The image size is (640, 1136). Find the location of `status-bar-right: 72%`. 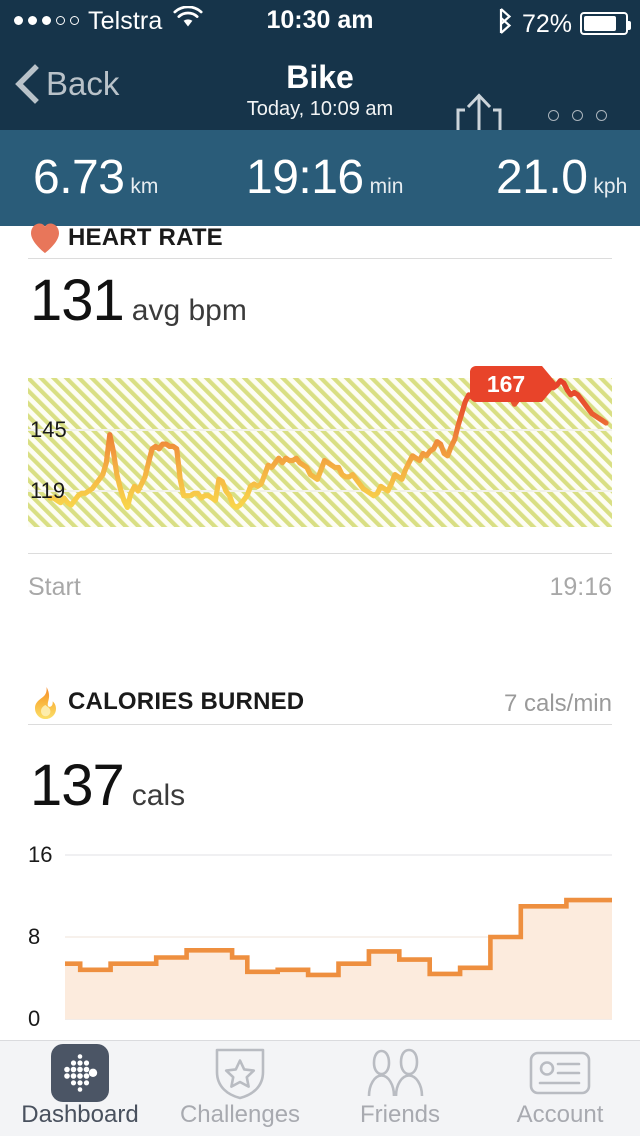

status-bar-right: 72% is located at coordinates (563, 23).